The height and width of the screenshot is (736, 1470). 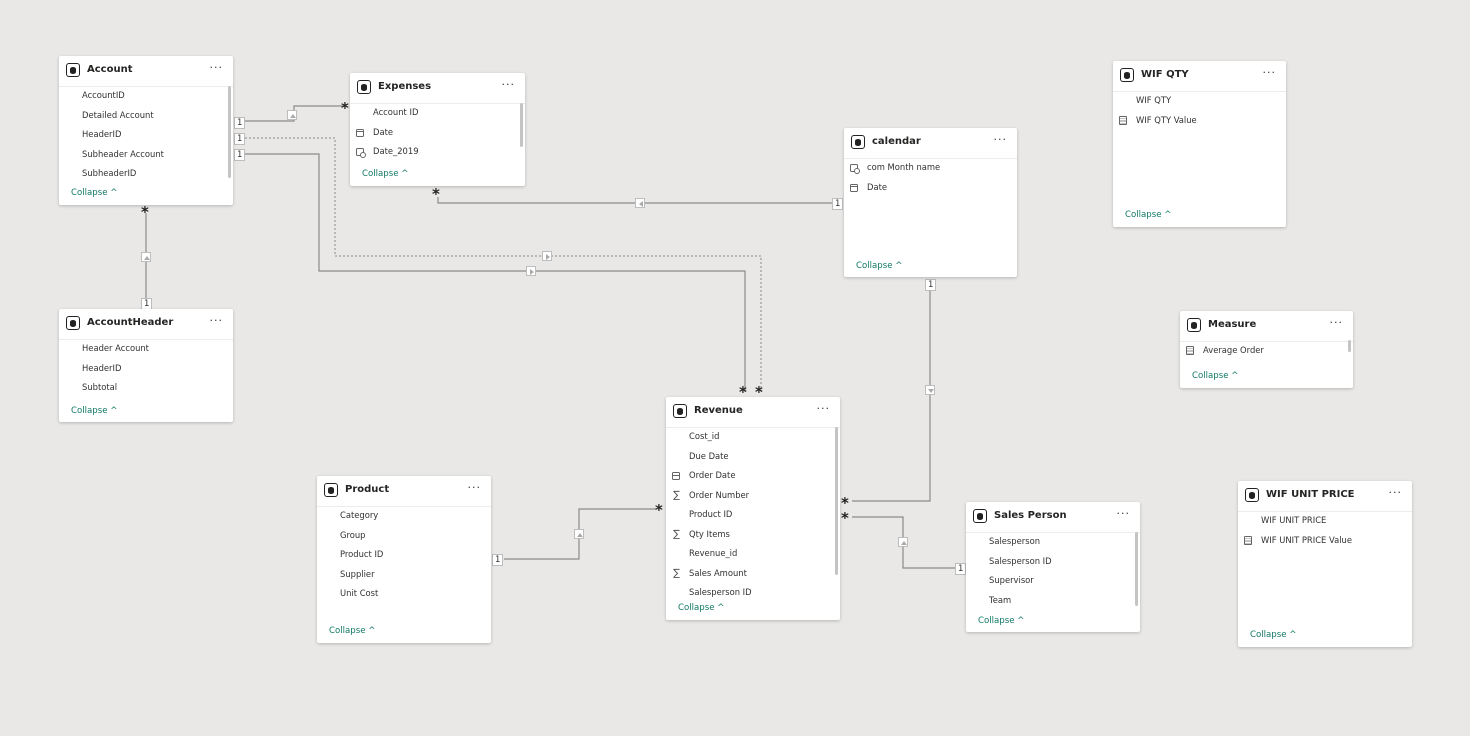 What do you see at coordinates (146, 71) in the screenshot?
I see `table-header: Account ···` at bounding box center [146, 71].